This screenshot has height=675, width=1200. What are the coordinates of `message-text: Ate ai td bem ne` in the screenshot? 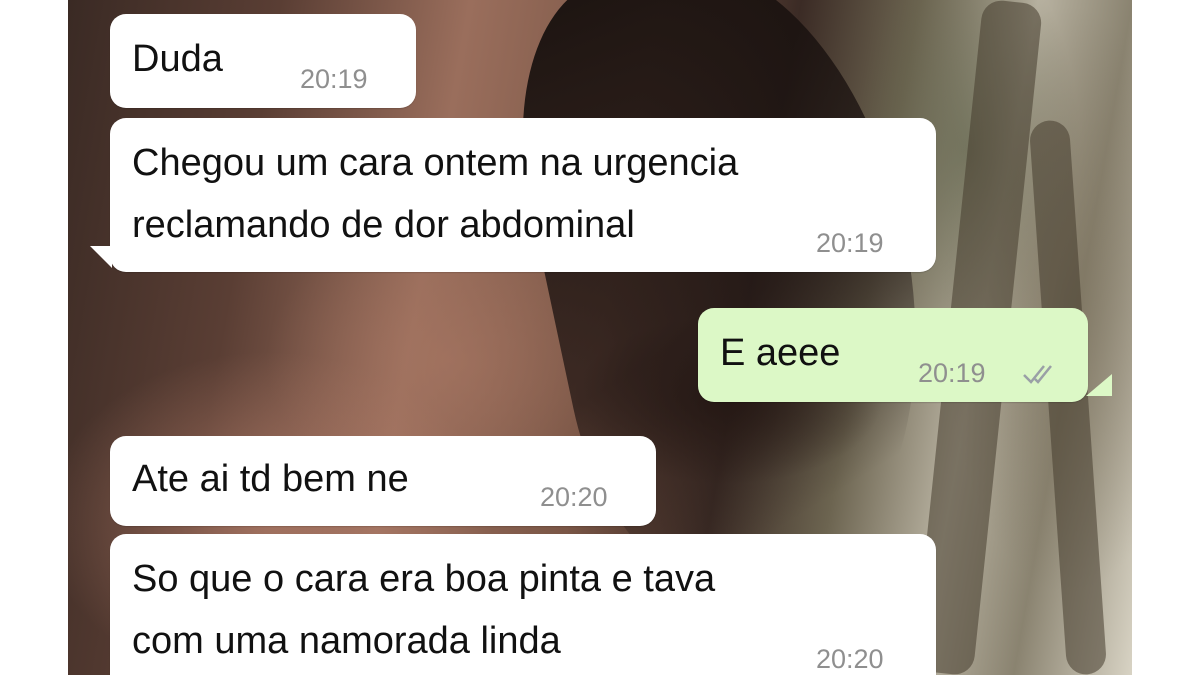 It's located at (270, 479).